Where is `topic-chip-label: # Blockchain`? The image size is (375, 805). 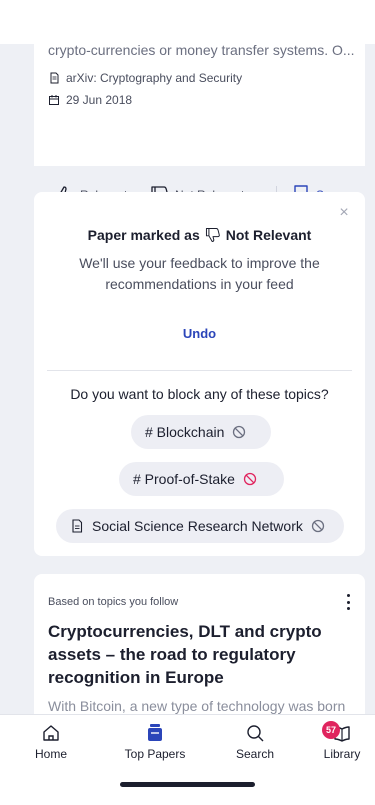 topic-chip-label: # Blockchain is located at coordinates (185, 432).